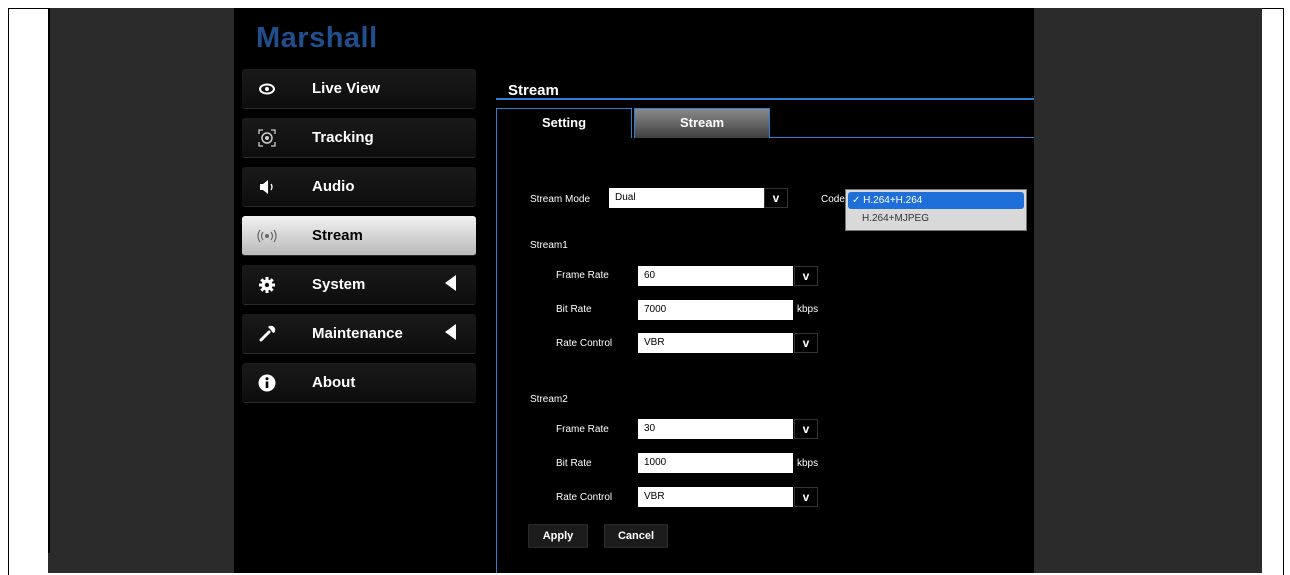  What do you see at coordinates (496, 355) in the screenshot?
I see `panel-border` at bounding box center [496, 355].